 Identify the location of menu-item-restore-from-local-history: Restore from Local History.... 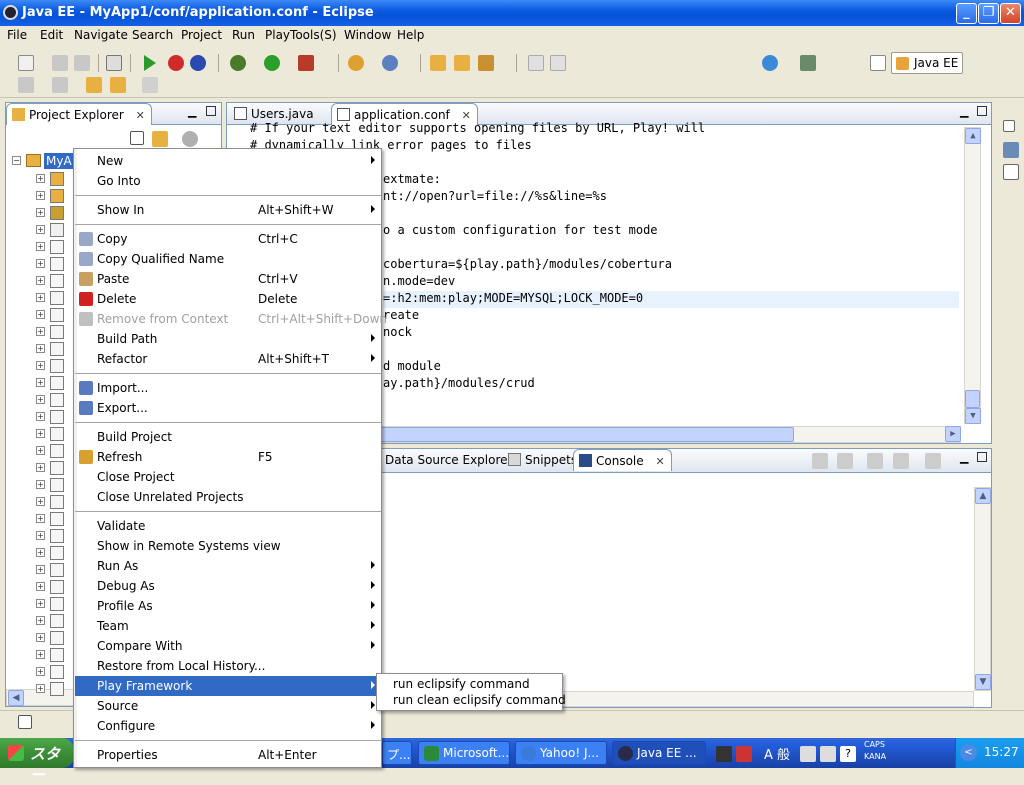
(228, 666).